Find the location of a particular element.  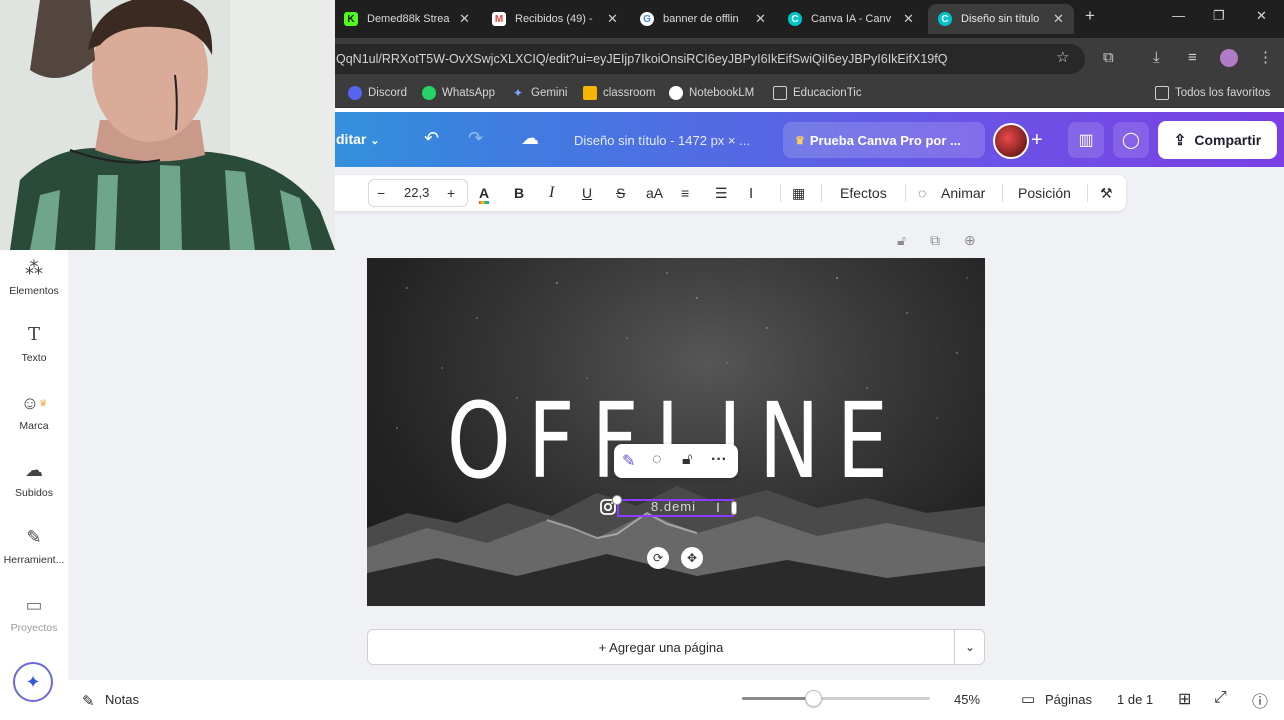

edit-menu: ditar ⌄ is located at coordinates (357, 139).